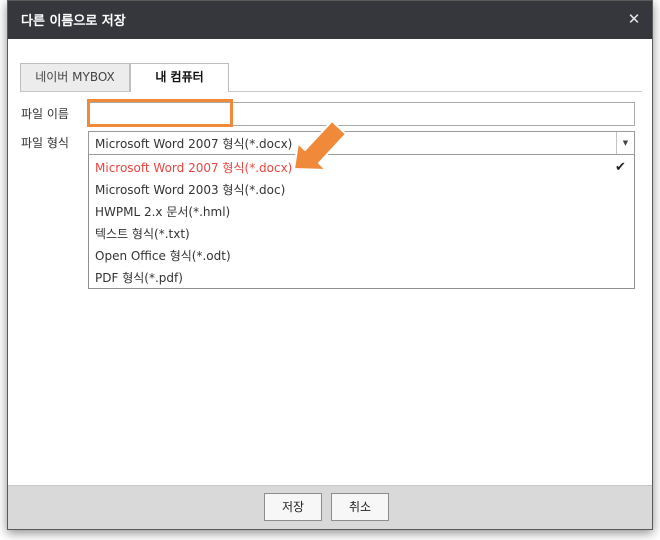 The width and height of the screenshot is (660, 540). I want to click on arrow-pointer-icon, so click(320, 145).